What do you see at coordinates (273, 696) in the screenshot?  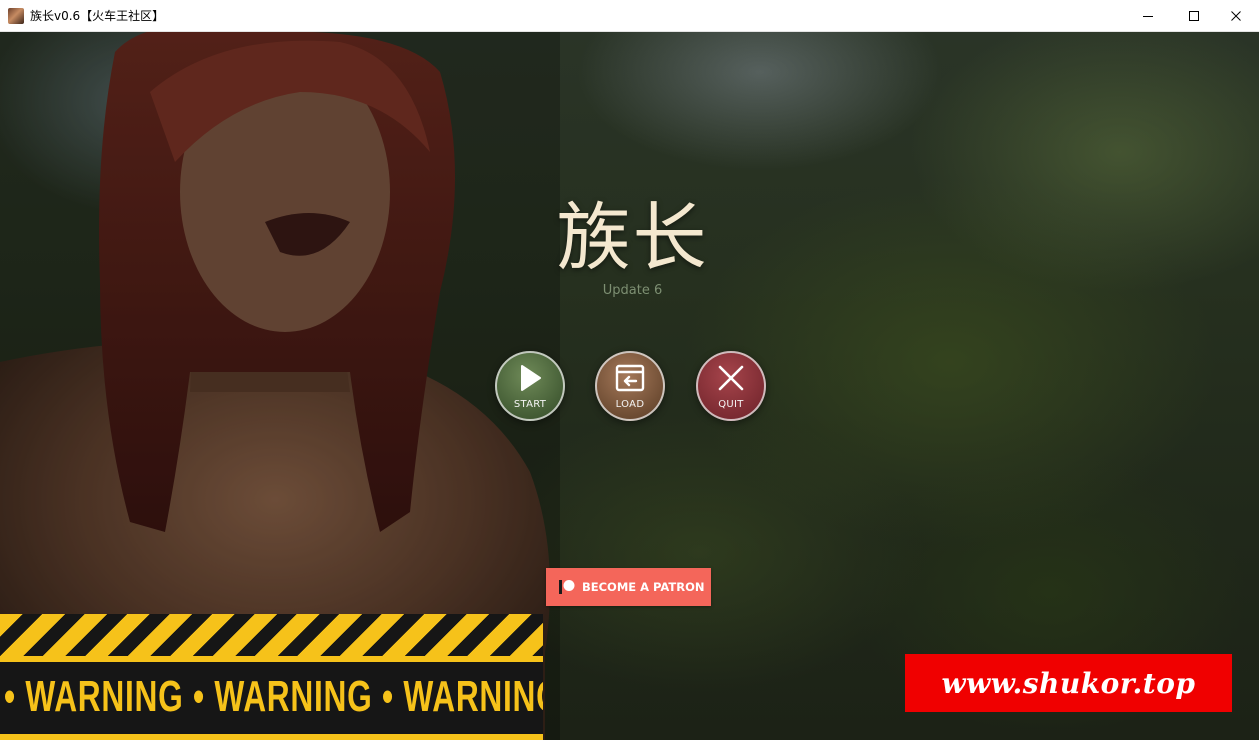 I see `warning-text: • WARNING • WARNING • WARNING • WARNI` at bounding box center [273, 696].